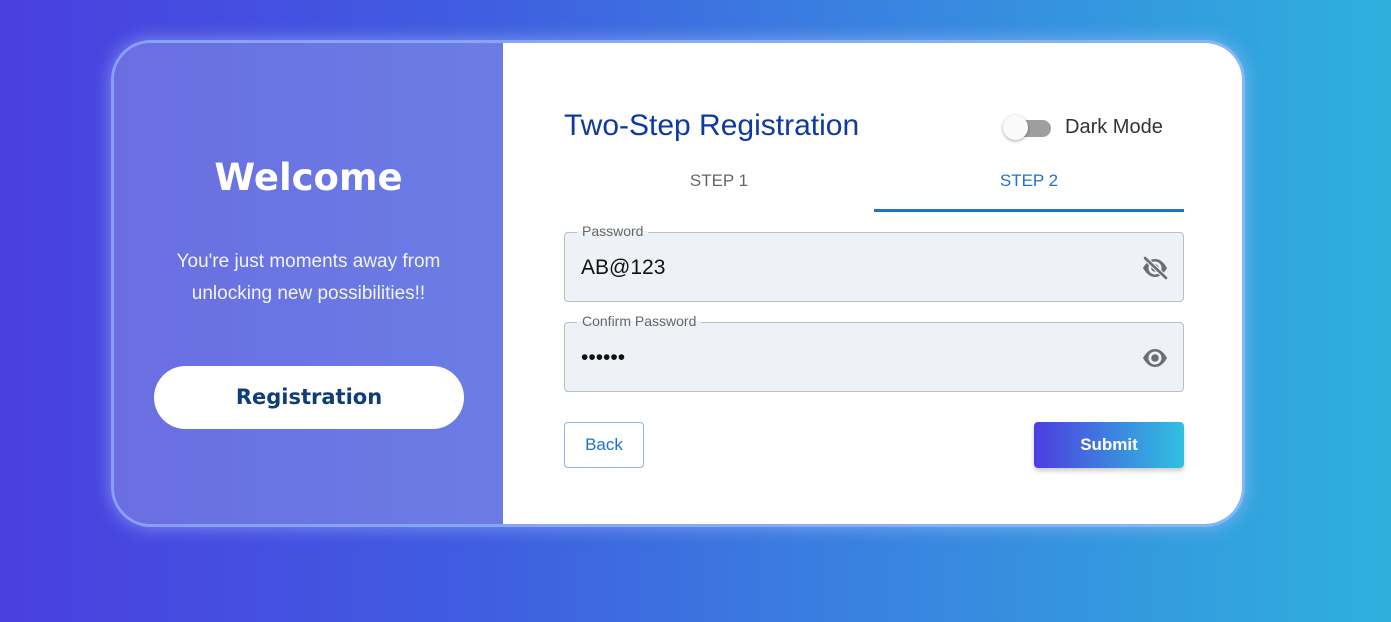 The image size is (1391, 622). Describe the element at coordinates (719, 188) in the screenshot. I see `tab-step-1: STEP 1` at that location.